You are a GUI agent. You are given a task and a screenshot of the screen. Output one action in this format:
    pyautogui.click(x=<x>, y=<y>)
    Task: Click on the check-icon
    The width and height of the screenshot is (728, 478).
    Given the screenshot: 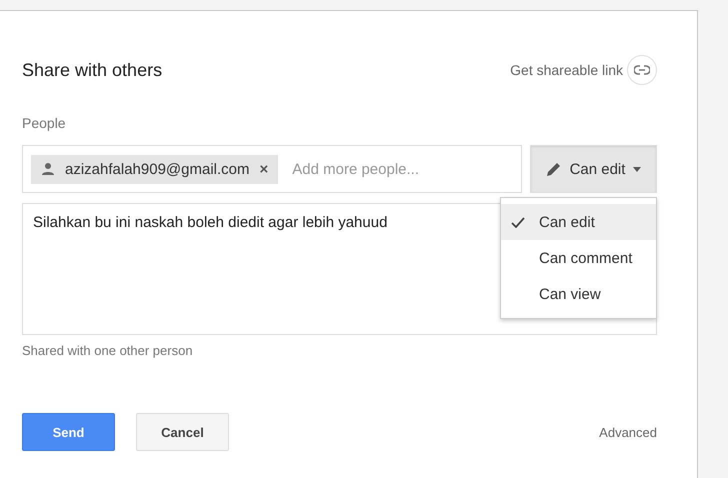 What is the action you would take?
    pyautogui.click(x=518, y=222)
    